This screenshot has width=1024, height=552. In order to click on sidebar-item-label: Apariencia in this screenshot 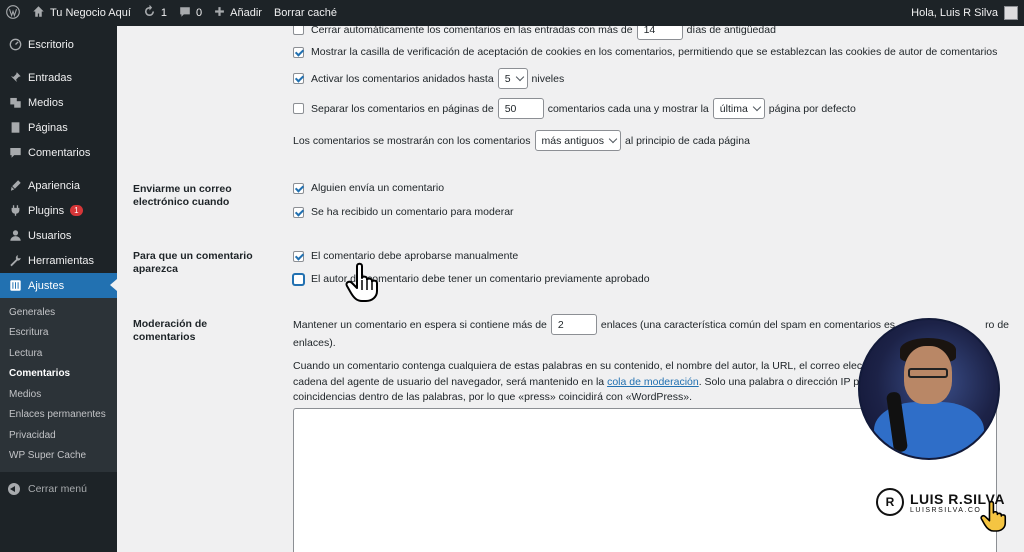, I will do `click(54, 185)`.